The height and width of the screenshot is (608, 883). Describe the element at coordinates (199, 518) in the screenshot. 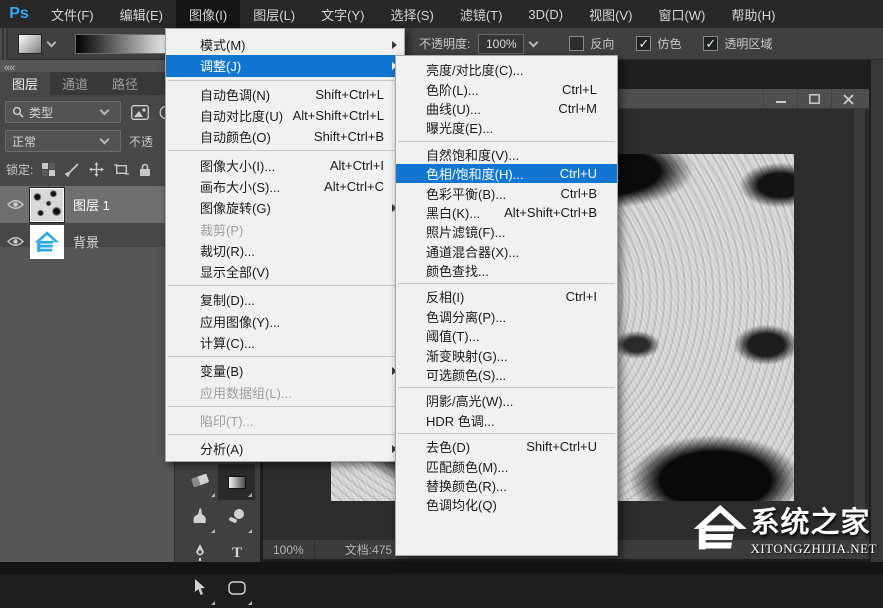

I see `smudge-tool` at that location.